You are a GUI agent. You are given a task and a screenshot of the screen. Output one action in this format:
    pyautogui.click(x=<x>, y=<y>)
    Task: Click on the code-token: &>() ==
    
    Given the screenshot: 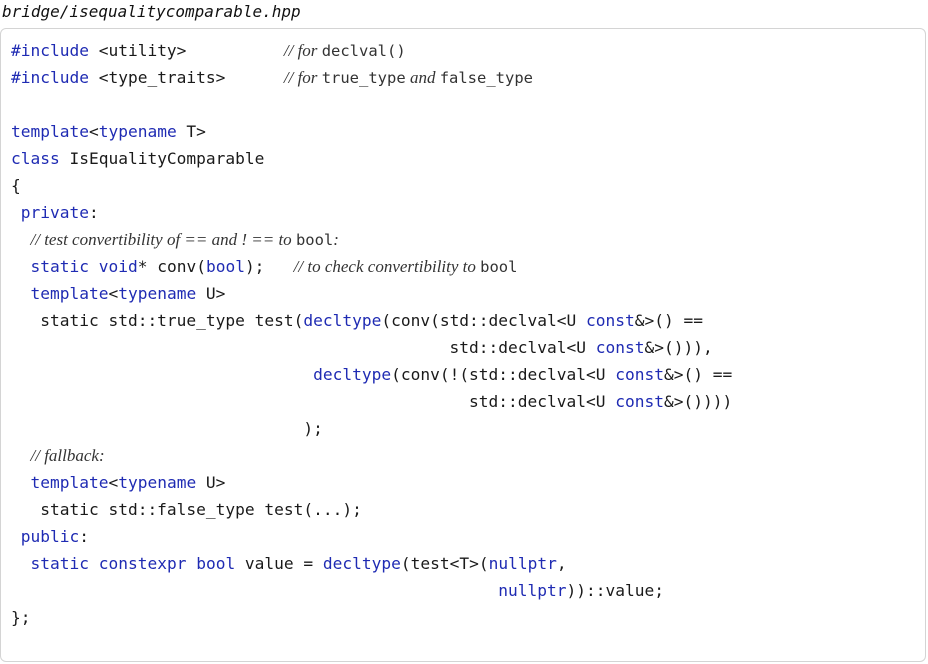 What is the action you would take?
    pyautogui.click(x=698, y=374)
    